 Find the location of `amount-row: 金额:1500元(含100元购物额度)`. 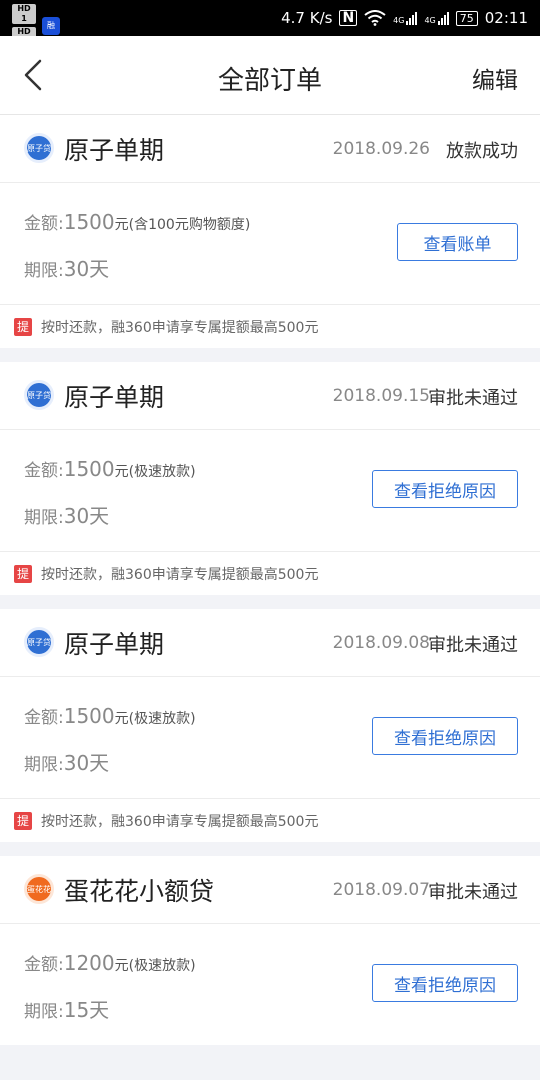

amount-row: 金额:1500元(含100元购物额度) is located at coordinates (137, 221).